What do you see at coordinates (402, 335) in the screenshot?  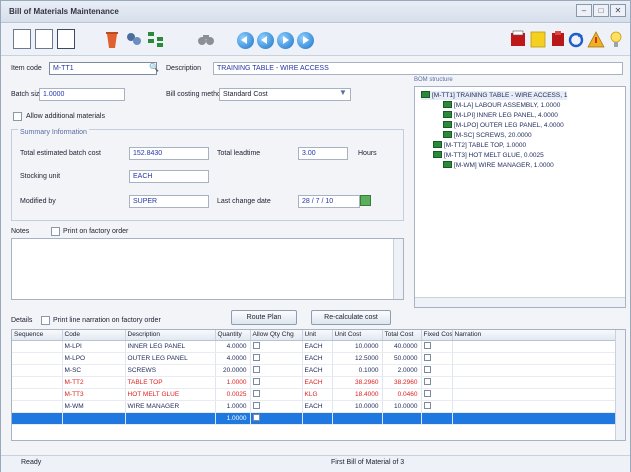 I see `col-total-cost: Total Cost` at bounding box center [402, 335].